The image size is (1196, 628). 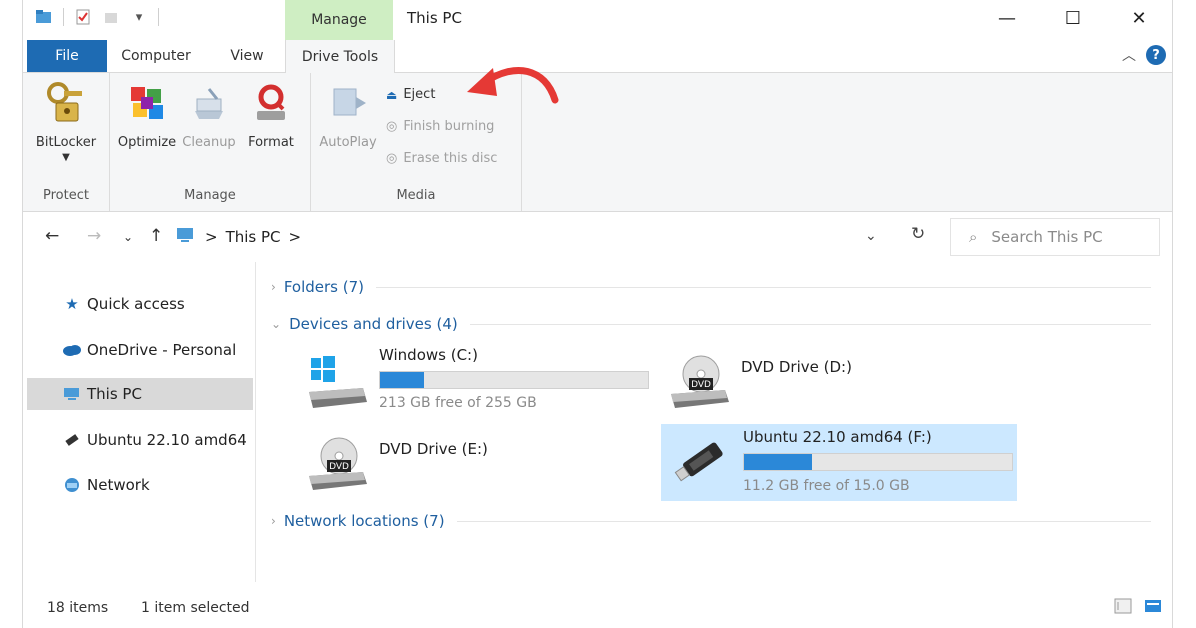 What do you see at coordinates (597, 20) in the screenshot?
I see `title-bar: ▾ Manage This PC — ☐ ✕` at bounding box center [597, 20].